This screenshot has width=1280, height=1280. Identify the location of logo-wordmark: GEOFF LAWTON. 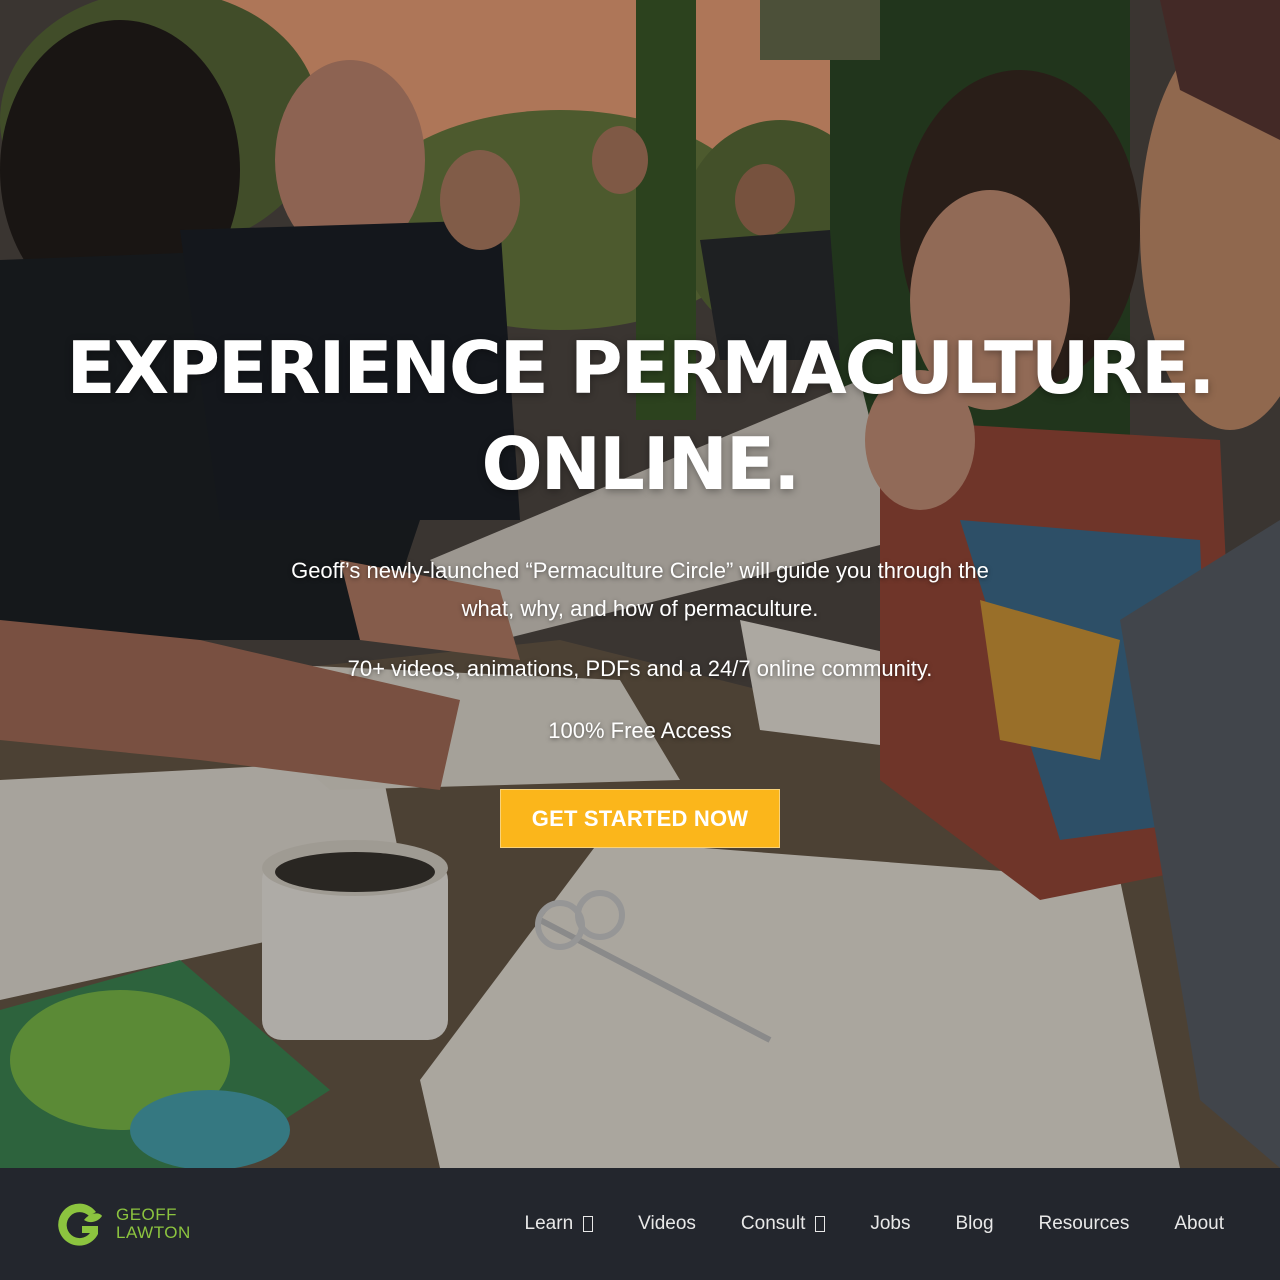
(153, 1224).